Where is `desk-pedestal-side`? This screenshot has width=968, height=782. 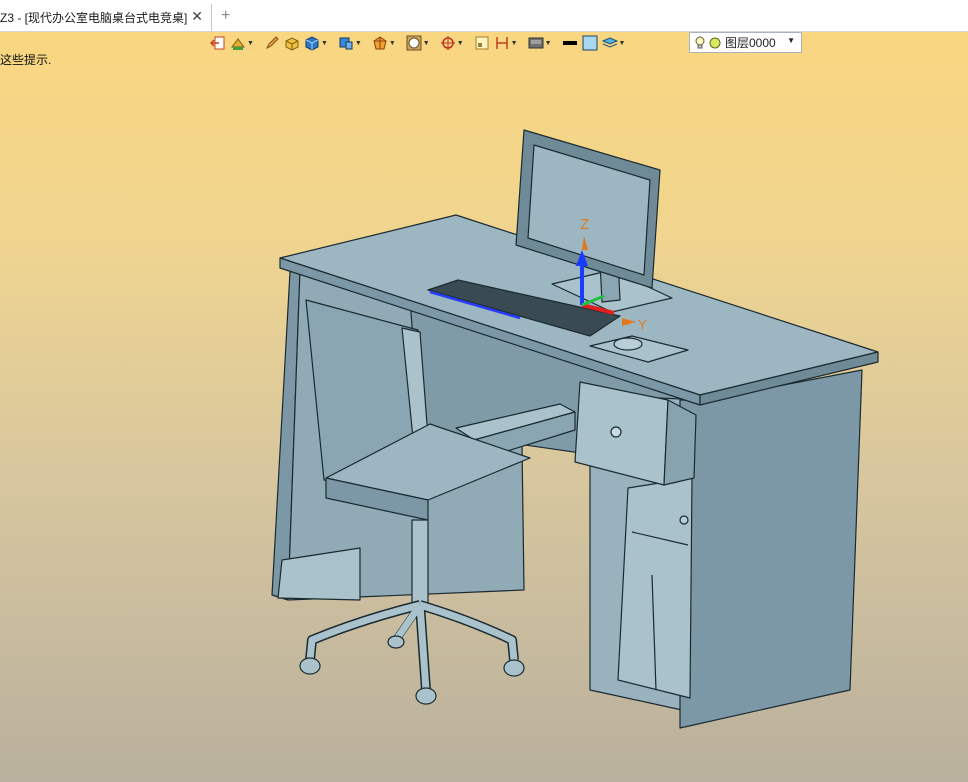 desk-pedestal-side is located at coordinates (771, 549).